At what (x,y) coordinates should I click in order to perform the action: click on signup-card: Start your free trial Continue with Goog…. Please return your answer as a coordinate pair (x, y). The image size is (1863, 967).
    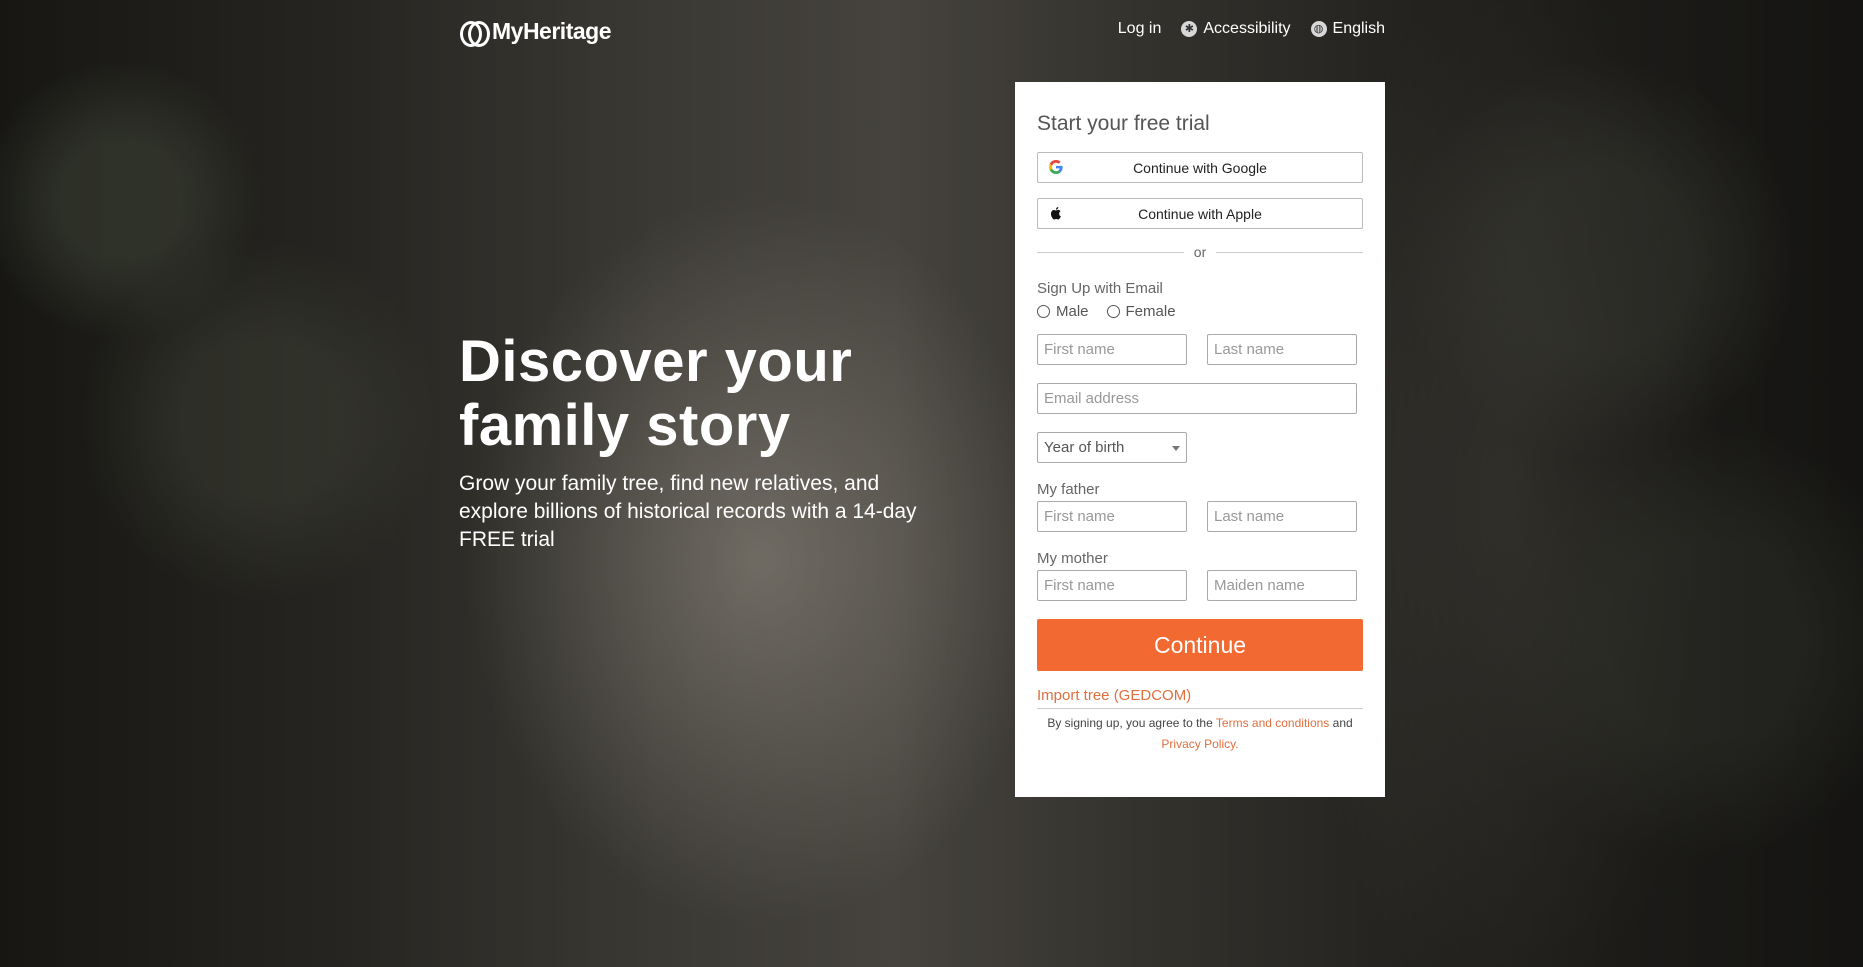
    Looking at the image, I should click on (1200, 439).